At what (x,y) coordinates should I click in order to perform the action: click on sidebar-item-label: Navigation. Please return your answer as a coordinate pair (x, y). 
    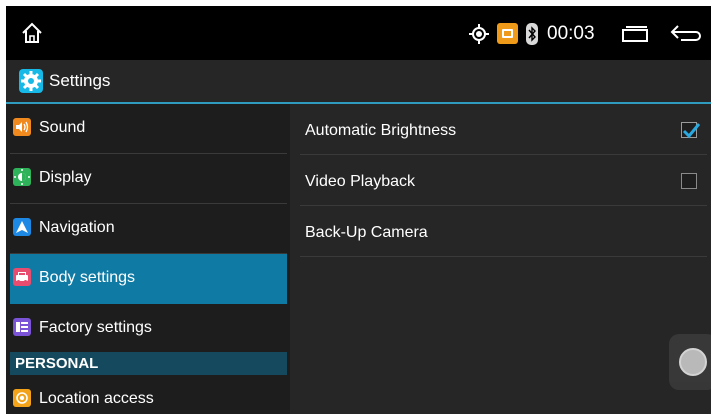
    Looking at the image, I should click on (77, 227).